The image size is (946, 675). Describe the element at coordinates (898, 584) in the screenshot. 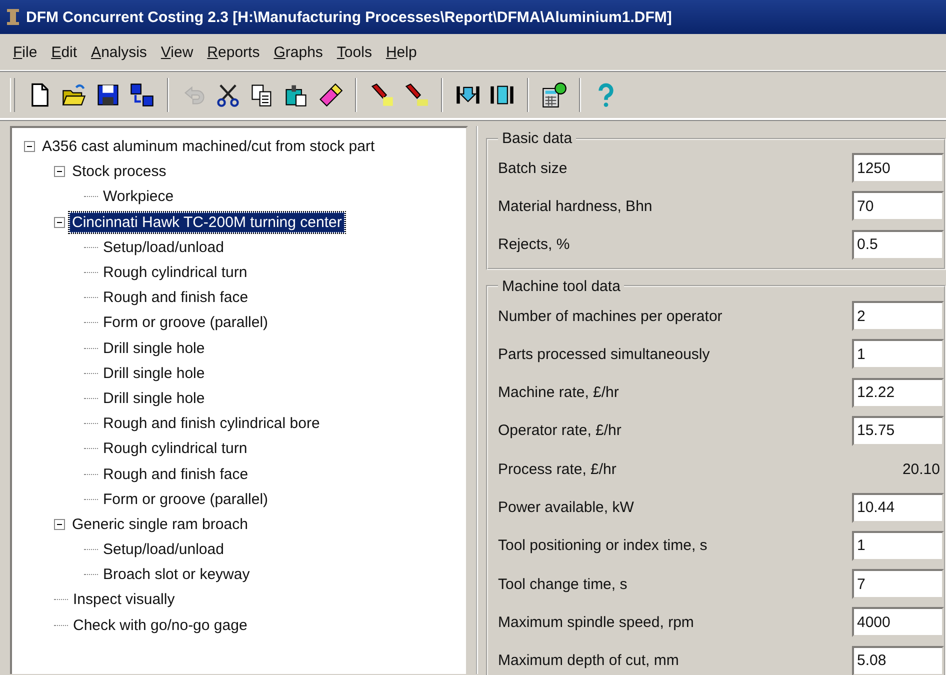

I see `input-field: 7` at that location.